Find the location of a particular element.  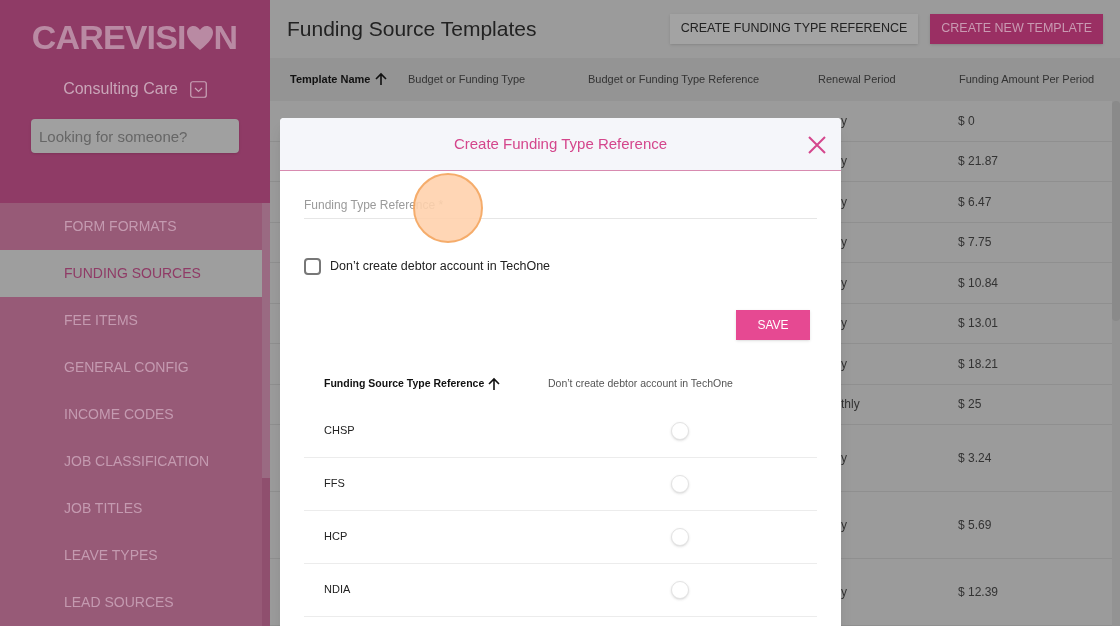

heart-icon is located at coordinates (199, 37).